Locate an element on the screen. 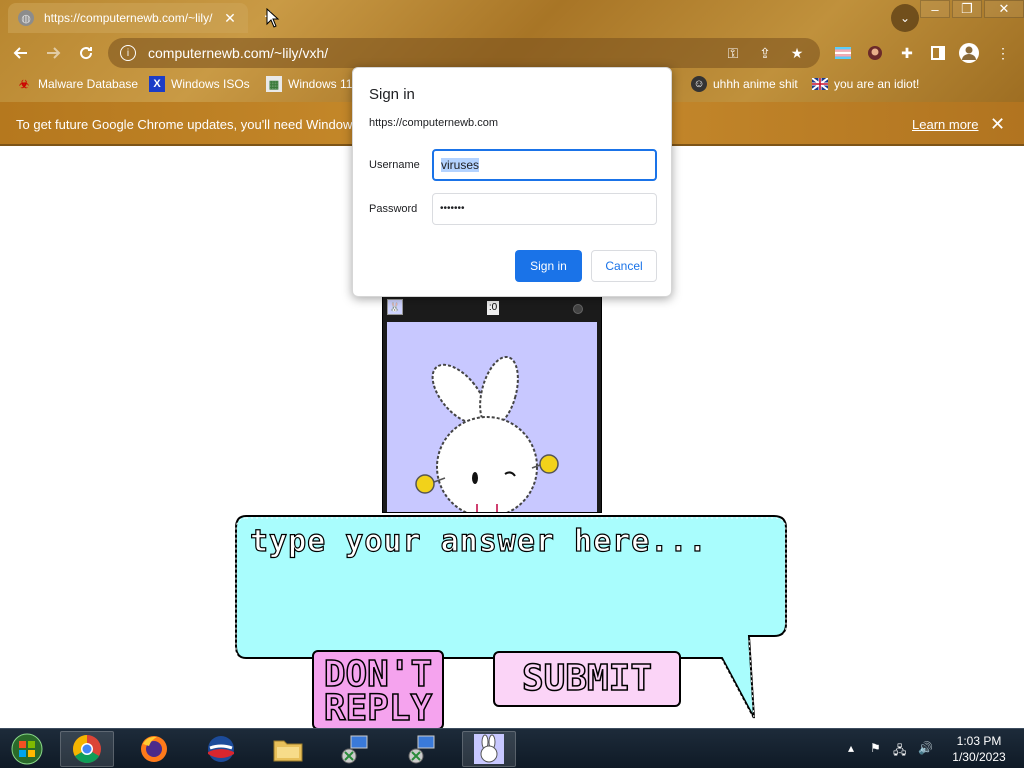 This screenshot has height=768, width=1024. arrow-left-icon is located at coordinates (20, 53).